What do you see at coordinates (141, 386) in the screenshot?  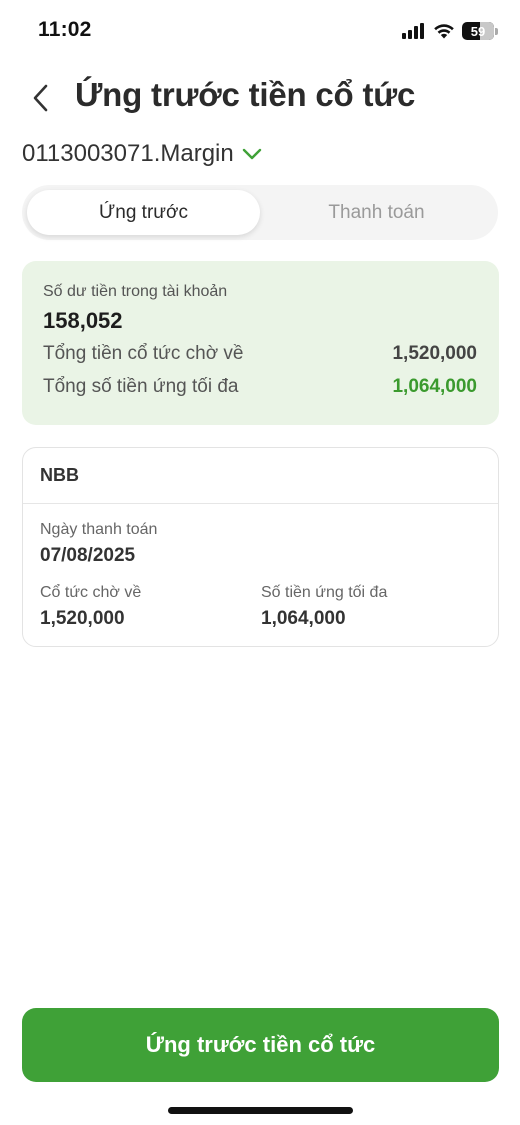 I see `max-advance-label: Tổng số tiền ứng tối đa` at bounding box center [141, 386].